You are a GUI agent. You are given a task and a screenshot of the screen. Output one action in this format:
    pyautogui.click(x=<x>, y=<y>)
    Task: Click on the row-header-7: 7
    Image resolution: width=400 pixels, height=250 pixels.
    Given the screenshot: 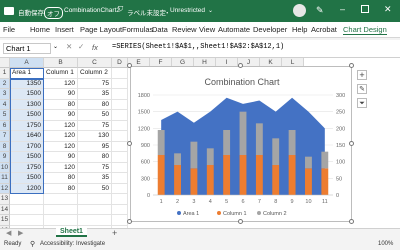 What is the action you would take?
    pyautogui.click(x=5, y=136)
    